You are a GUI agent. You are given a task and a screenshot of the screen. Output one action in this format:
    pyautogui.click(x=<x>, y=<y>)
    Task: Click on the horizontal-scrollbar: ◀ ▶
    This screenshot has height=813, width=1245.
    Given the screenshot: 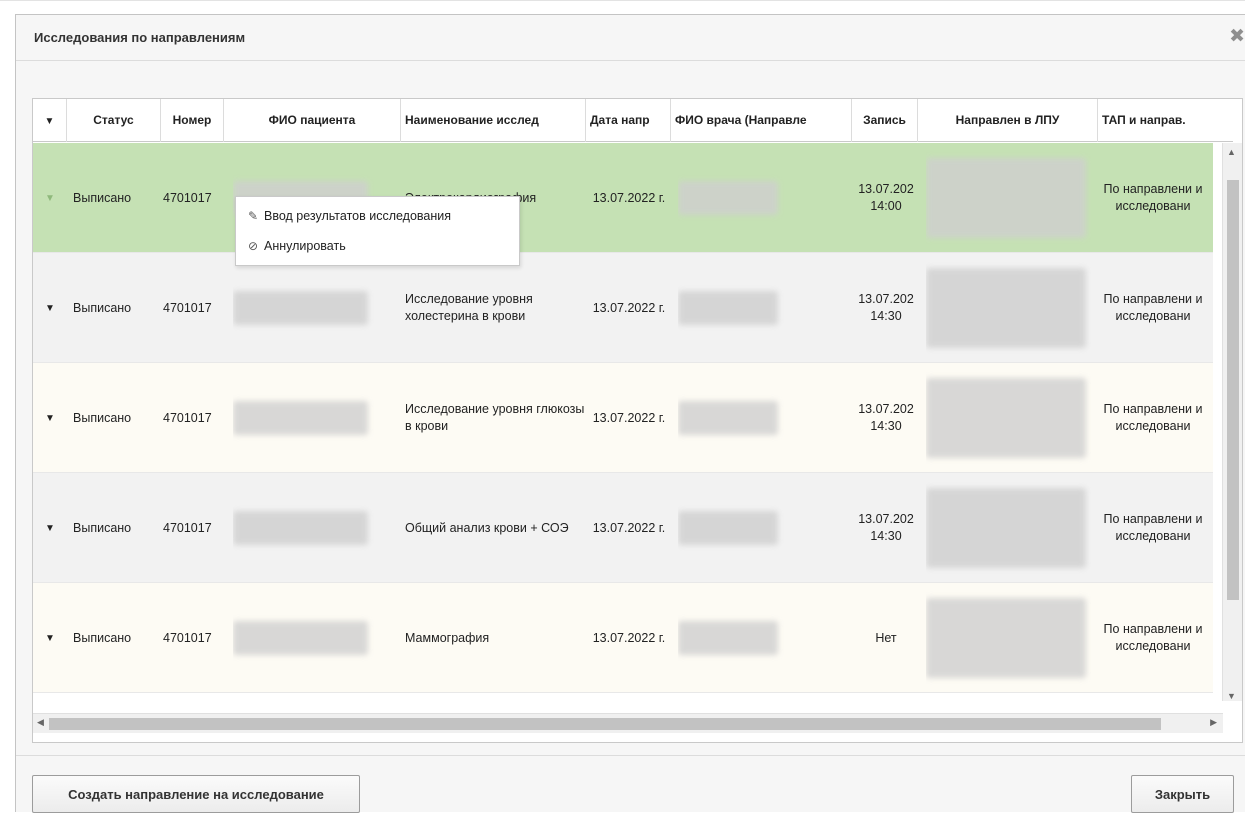 What is the action you would take?
    pyautogui.click(x=628, y=723)
    